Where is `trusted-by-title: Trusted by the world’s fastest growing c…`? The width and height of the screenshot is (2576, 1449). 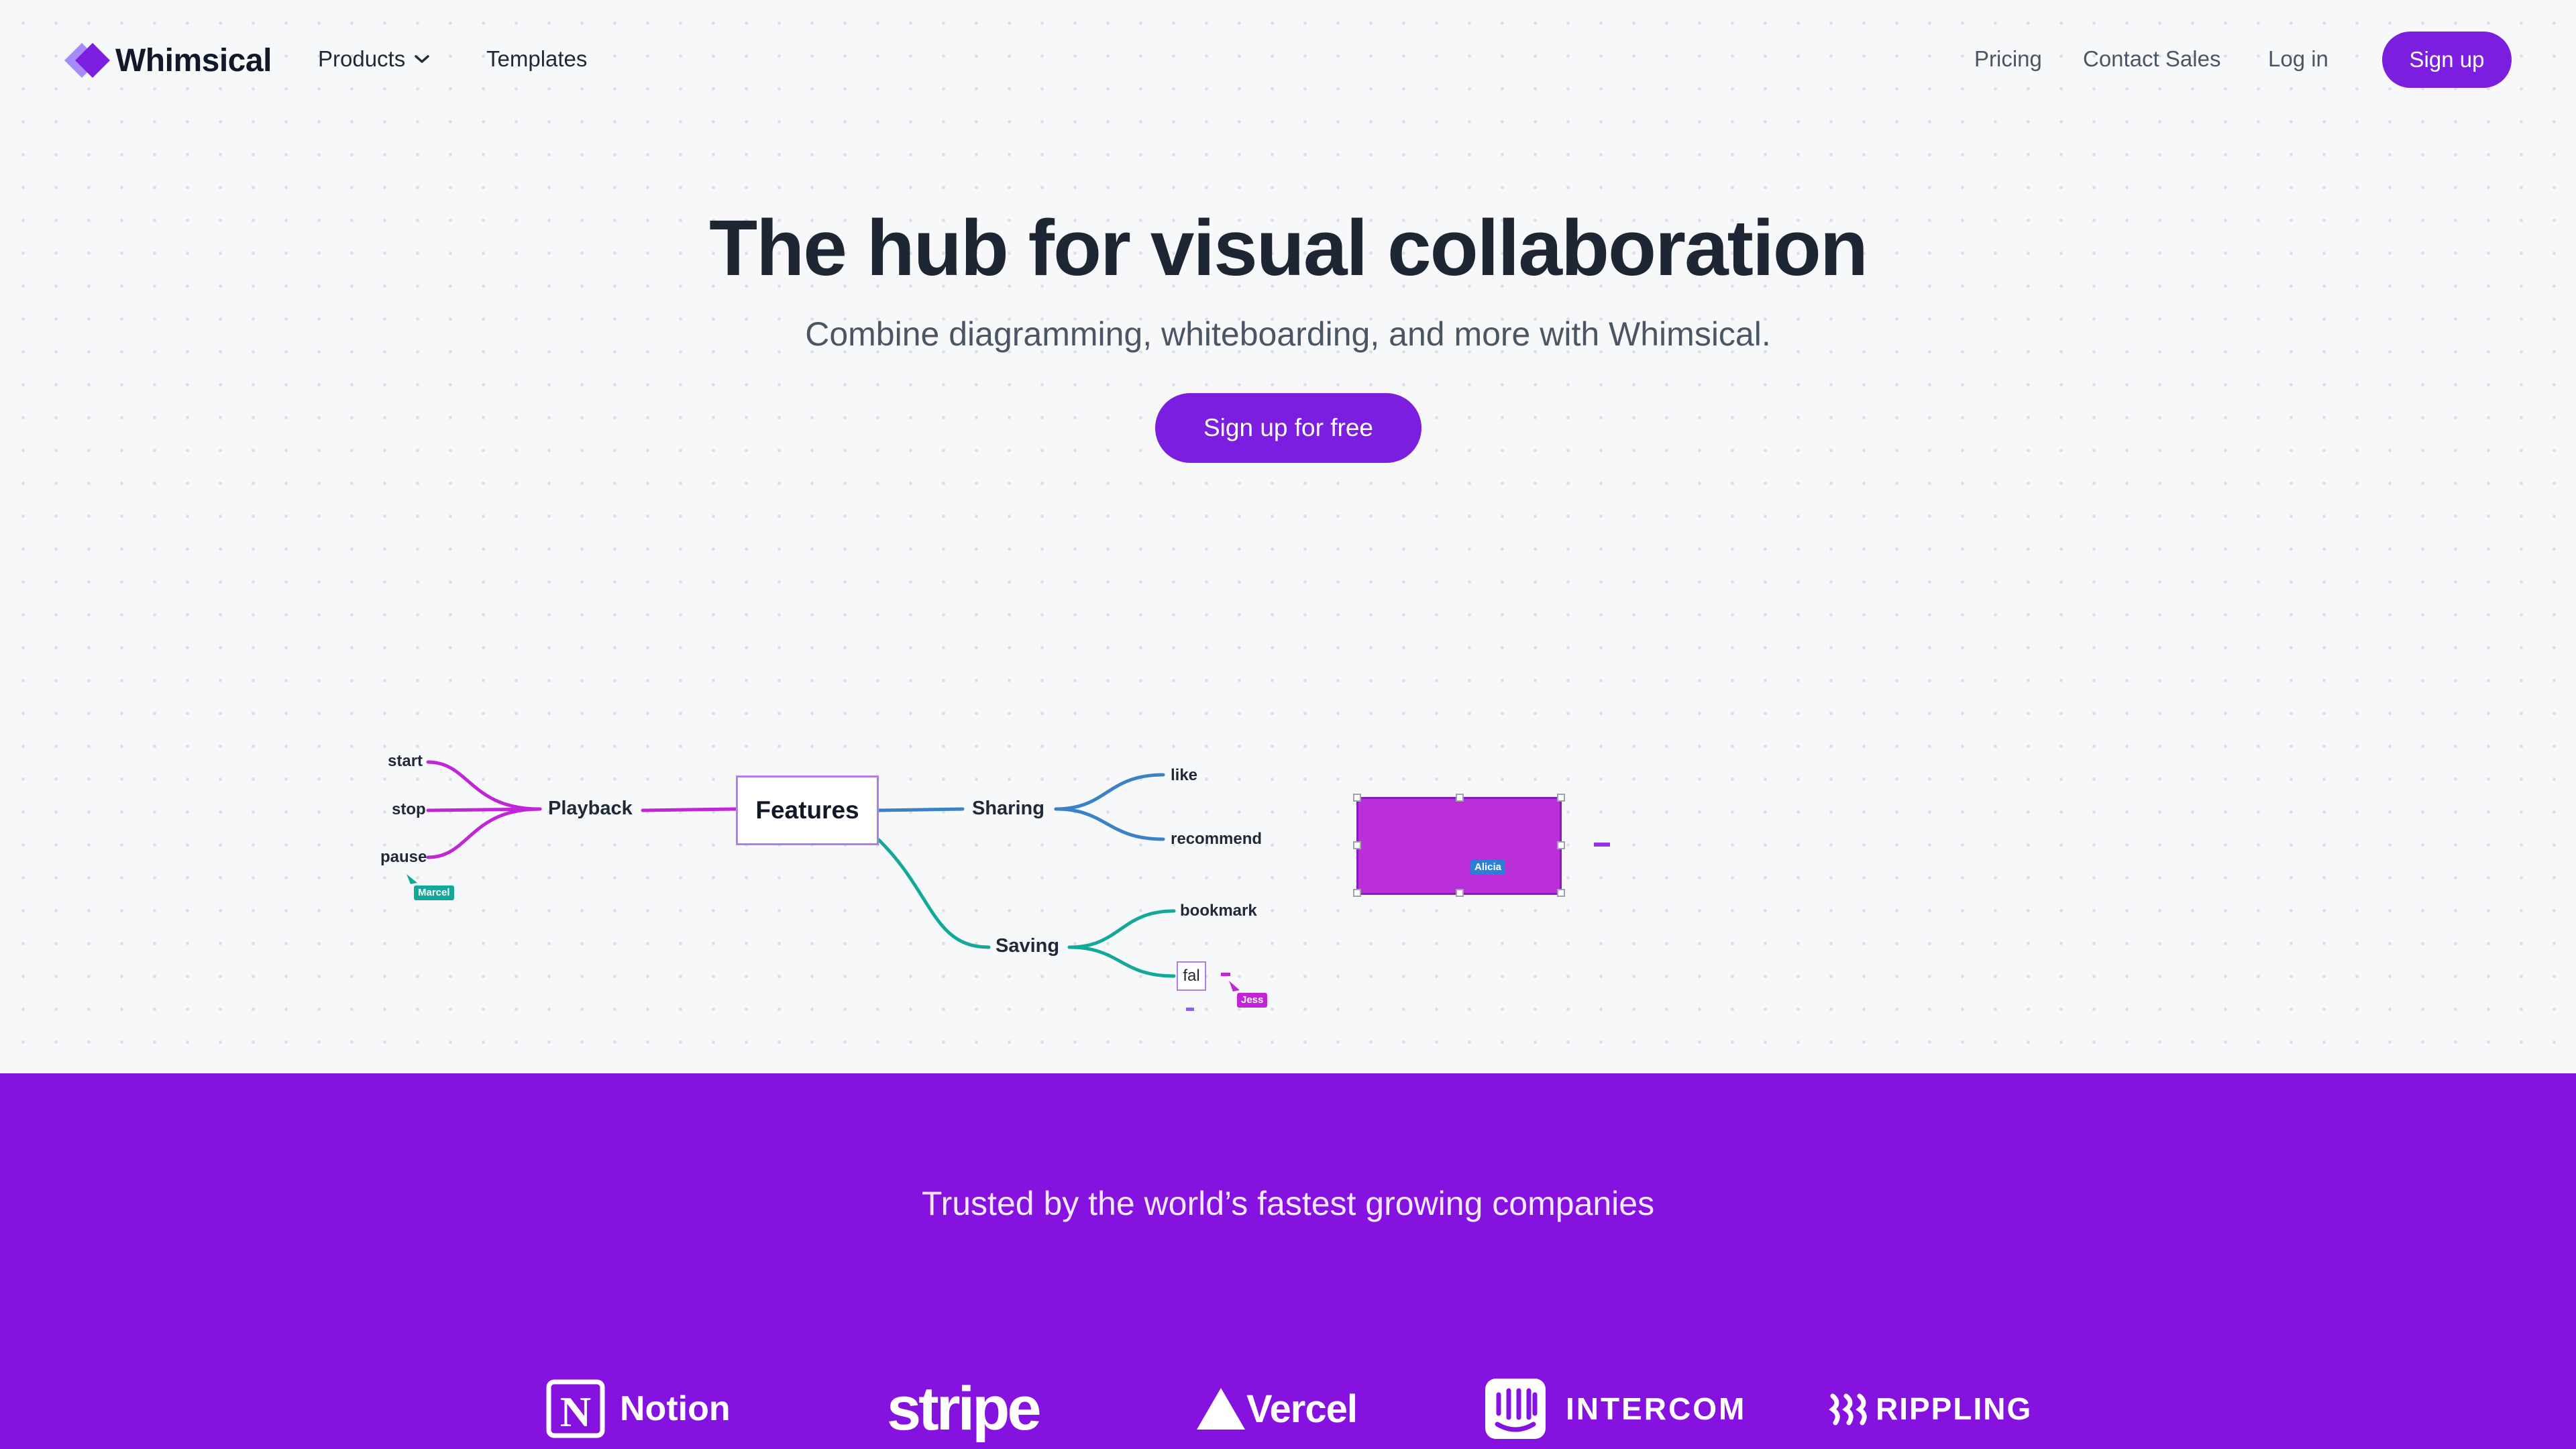 trusted-by-title: Trusted by the world’s fastest growing c… is located at coordinates (1288, 1203).